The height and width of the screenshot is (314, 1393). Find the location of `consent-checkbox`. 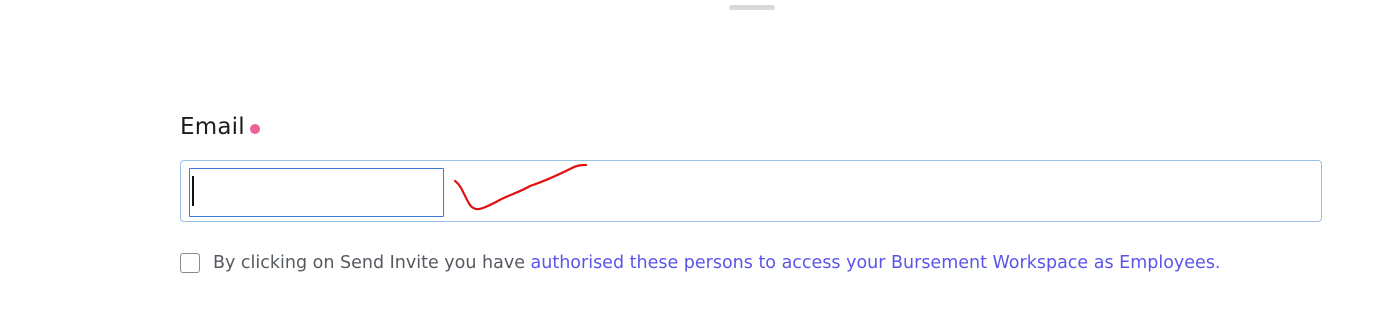

consent-checkbox is located at coordinates (190, 263).